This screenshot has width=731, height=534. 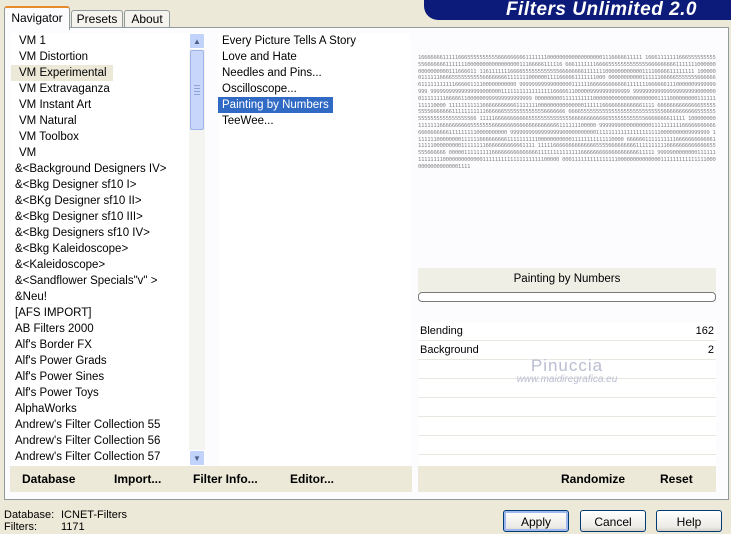 What do you see at coordinates (147, 19) in the screenshot?
I see `tab-about: About` at bounding box center [147, 19].